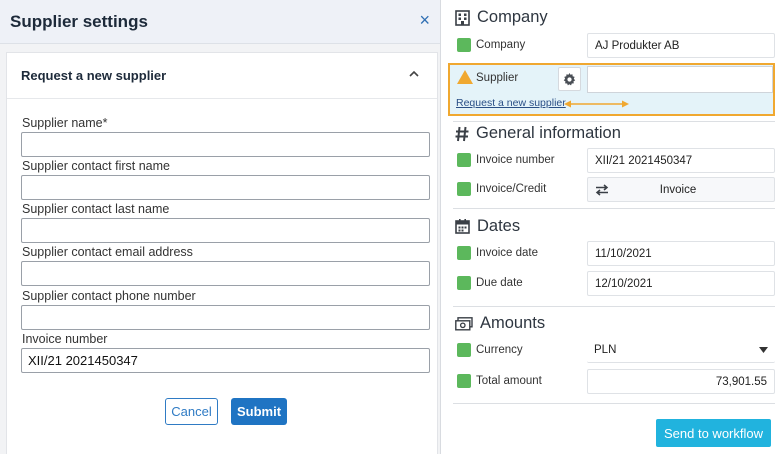 The height and width of the screenshot is (454, 783). What do you see at coordinates (96, 166) in the screenshot?
I see `contact-first-name-label: Supplier contact first name` at bounding box center [96, 166].